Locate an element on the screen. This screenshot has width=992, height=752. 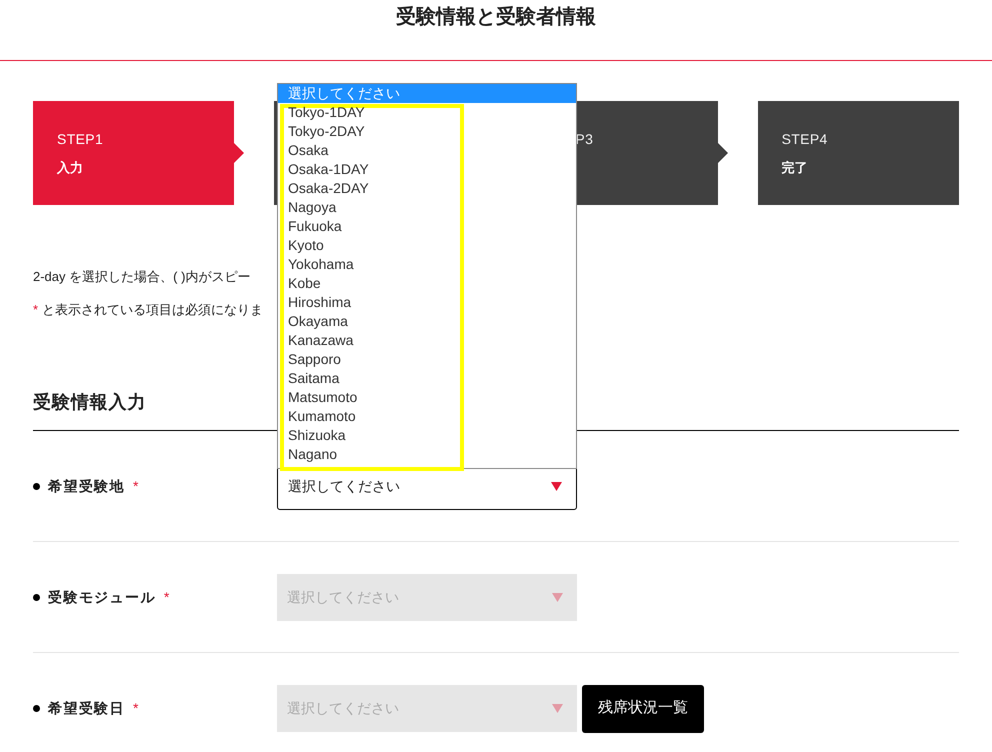
field-label: 受験モジュール is located at coordinates (102, 597).